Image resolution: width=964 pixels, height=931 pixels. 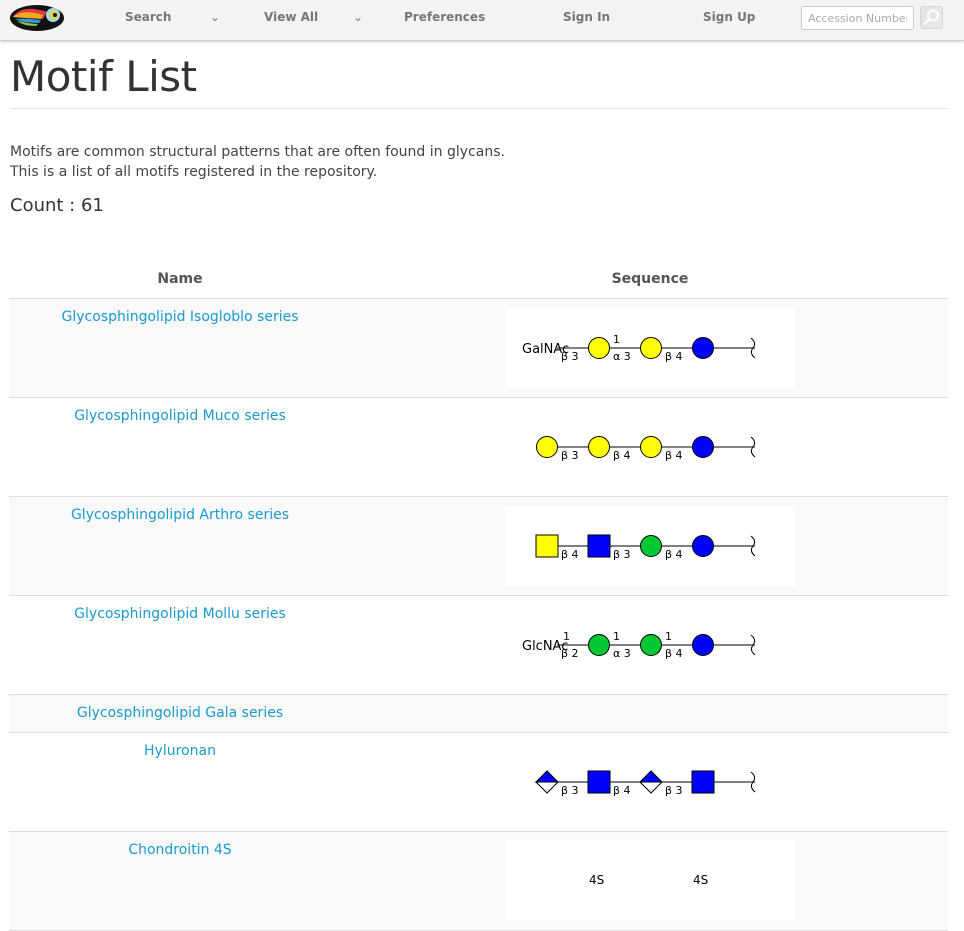 What do you see at coordinates (478, 714) in the screenshot?
I see `table-row: Glycosphingolipid Gala series` at bounding box center [478, 714].